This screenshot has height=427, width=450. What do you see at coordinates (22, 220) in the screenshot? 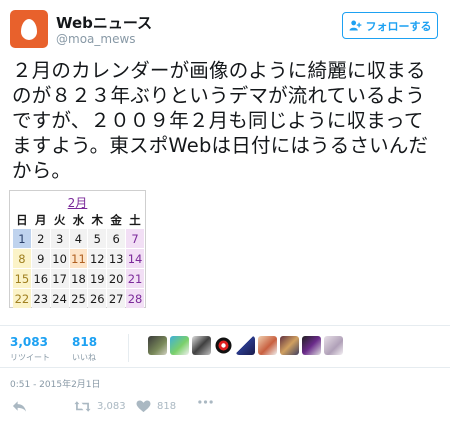
I see `weekday-sun: 日` at bounding box center [22, 220].